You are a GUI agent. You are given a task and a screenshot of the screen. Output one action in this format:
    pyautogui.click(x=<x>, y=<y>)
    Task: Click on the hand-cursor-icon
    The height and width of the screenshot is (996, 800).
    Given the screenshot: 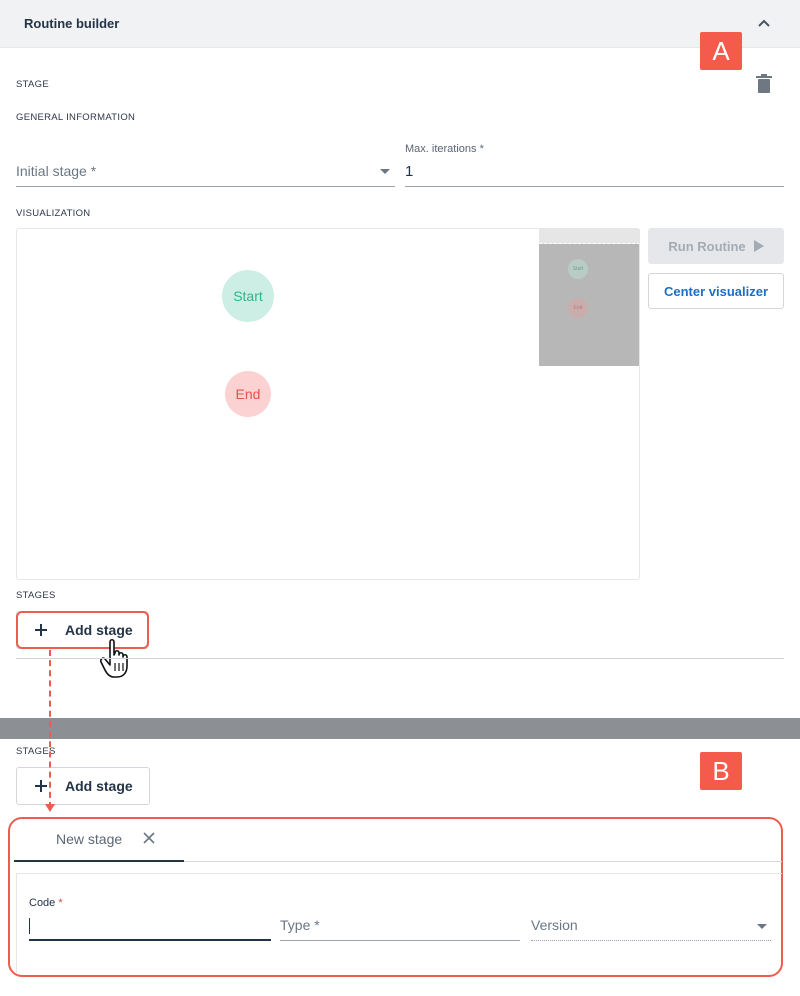 What is the action you would take?
    pyautogui.click(x=114, y=658)
    